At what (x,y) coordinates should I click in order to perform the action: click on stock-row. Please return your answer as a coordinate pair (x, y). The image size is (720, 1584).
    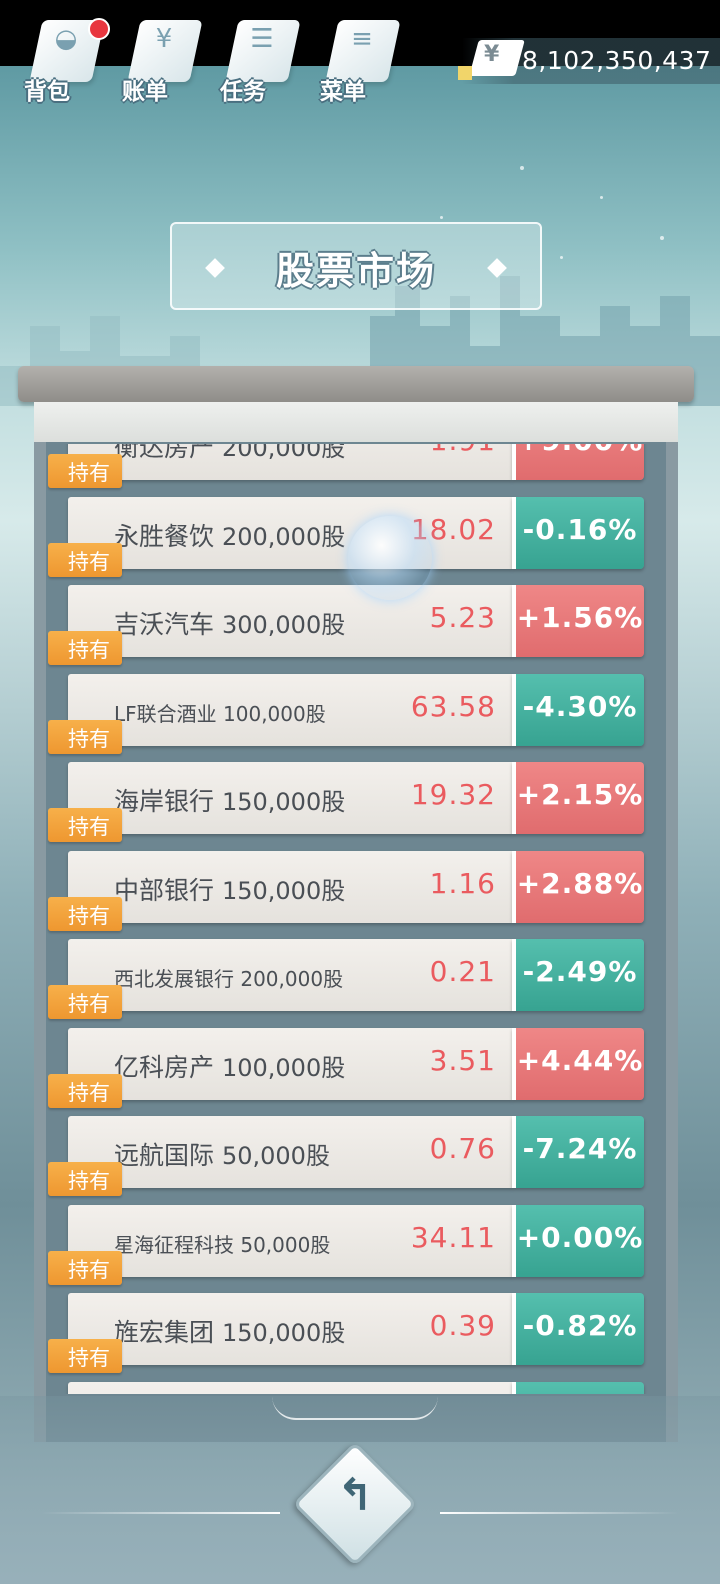
    Looking at the image, I should click on (356, 1387).